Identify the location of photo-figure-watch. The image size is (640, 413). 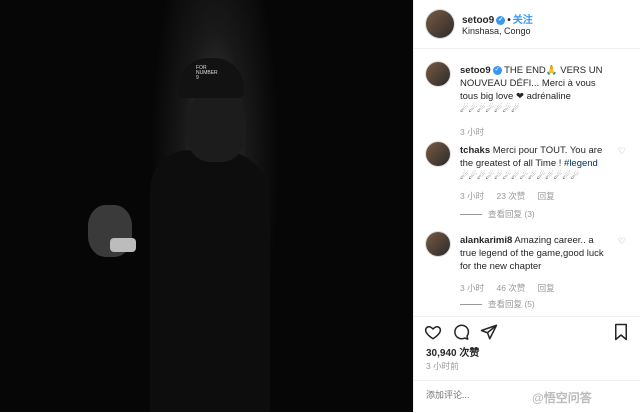
(123, 245).